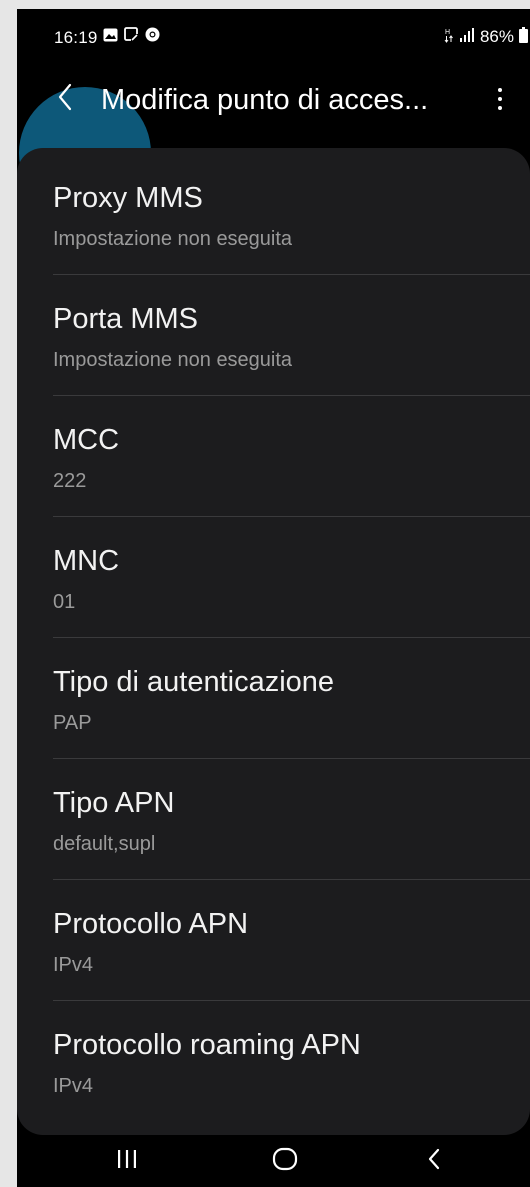 The image size is (530, 1187). I want to click on system-status-icons: H 86%, so click(486, 37).